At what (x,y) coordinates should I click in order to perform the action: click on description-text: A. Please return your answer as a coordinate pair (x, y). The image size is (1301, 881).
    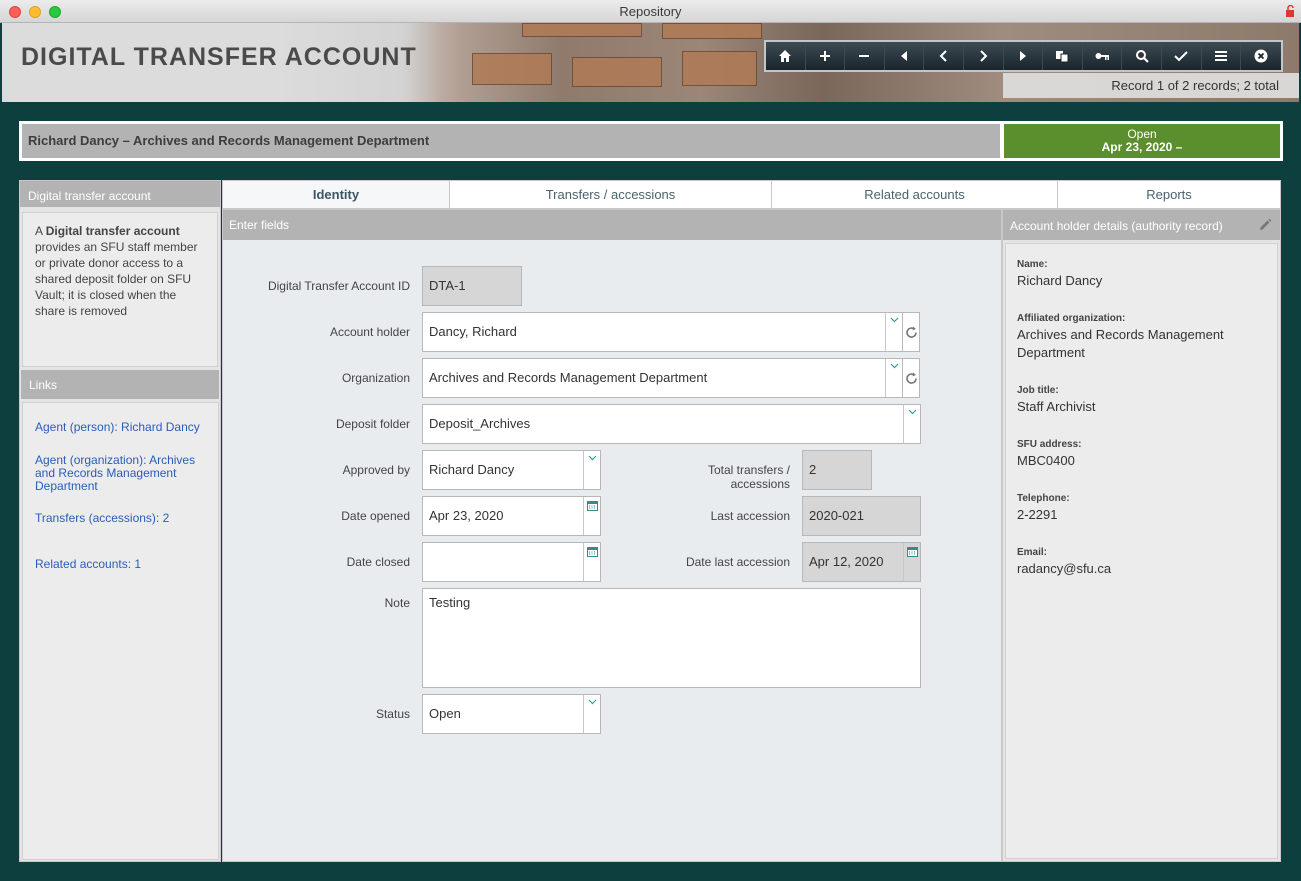
    Looking at the image, I should click on (40, 231).